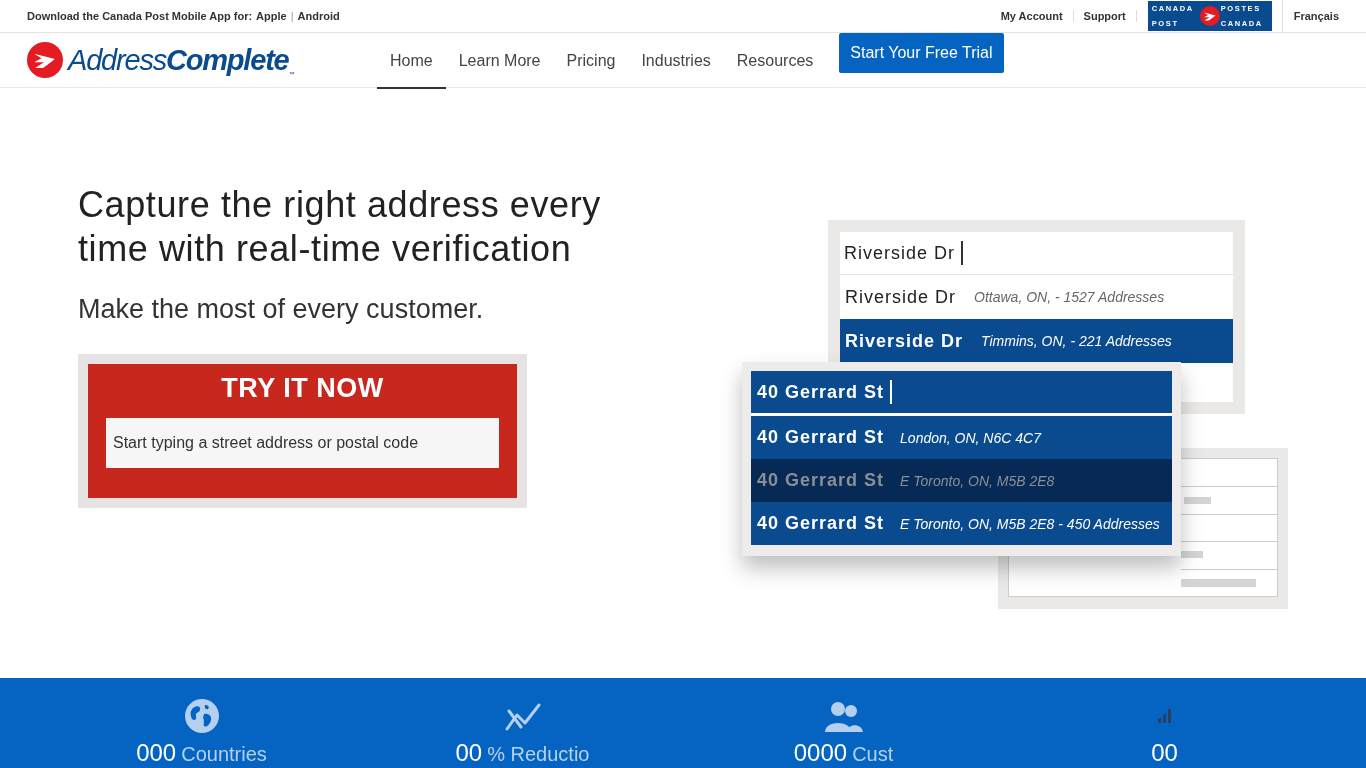 This screenshot has height=768, width=1366. I want to click on people-icon, so click(843, 716).